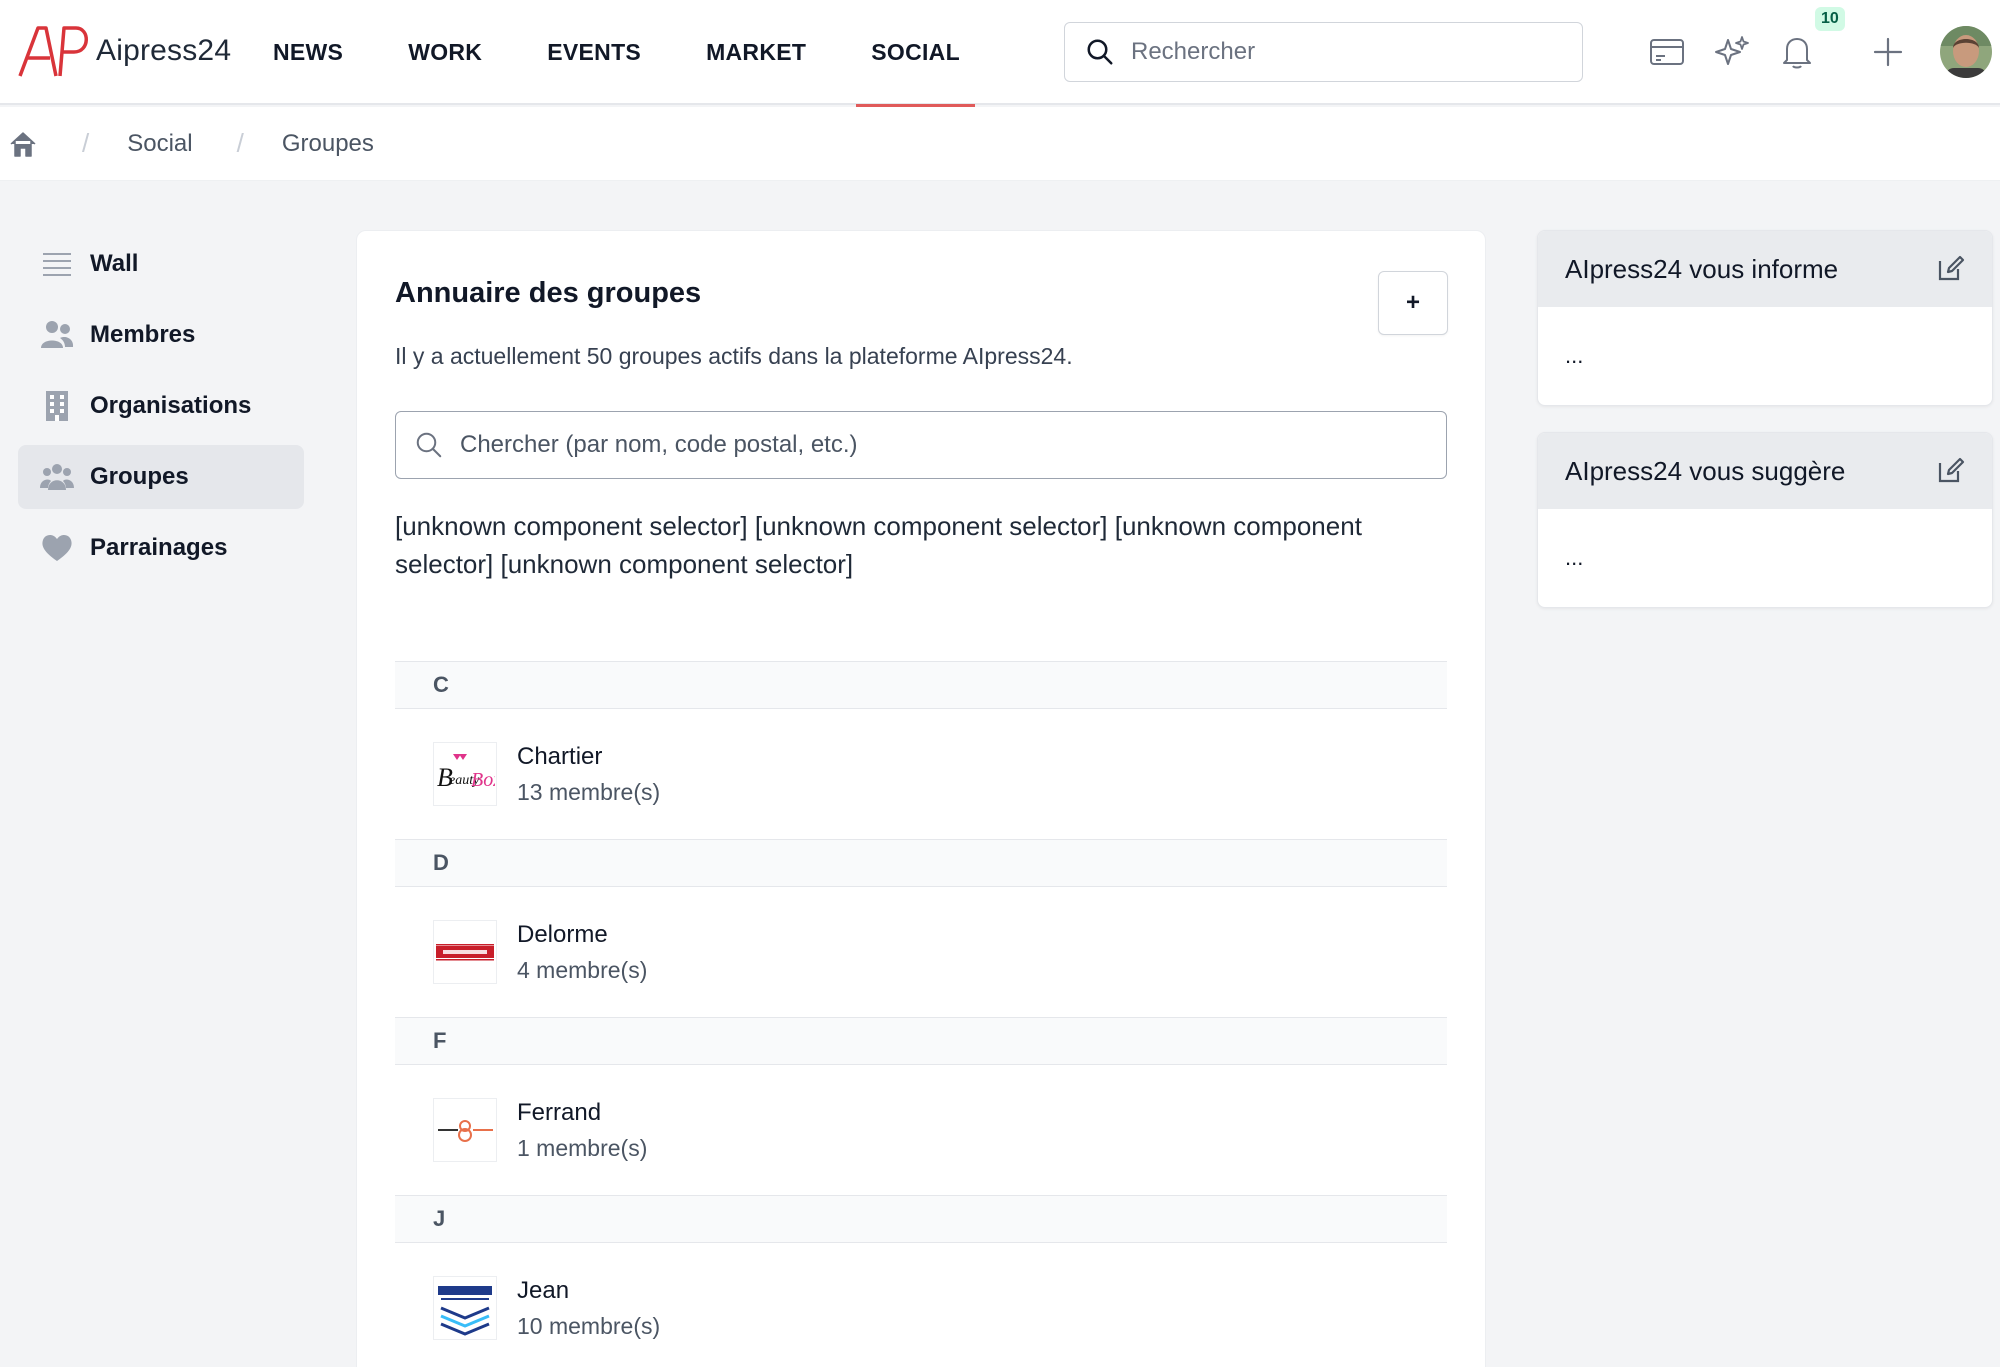 The width and height of the screenshot is (2000, 1367). I want to click on list-item: B eauty Box Chartier 13 membre(s), so click(921, 774).